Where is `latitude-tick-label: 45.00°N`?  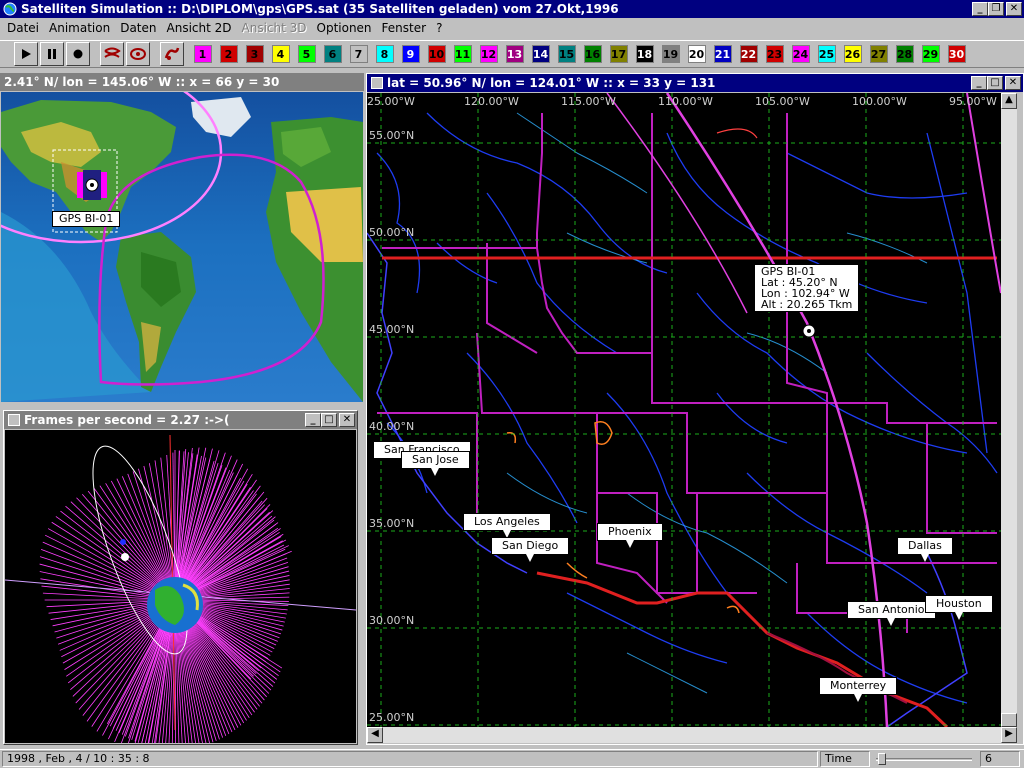
latitude-tick-label: 45.00°N is located at coordinates (392, 329).